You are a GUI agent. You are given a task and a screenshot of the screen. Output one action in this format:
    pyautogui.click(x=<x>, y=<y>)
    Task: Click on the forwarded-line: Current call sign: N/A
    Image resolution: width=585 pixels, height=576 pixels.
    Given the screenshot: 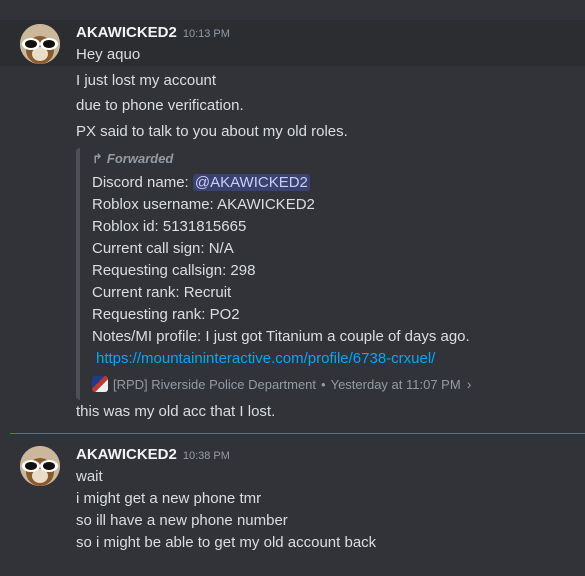 What is the action you would take?
    pyautogui.click(x=163, y=248)
    